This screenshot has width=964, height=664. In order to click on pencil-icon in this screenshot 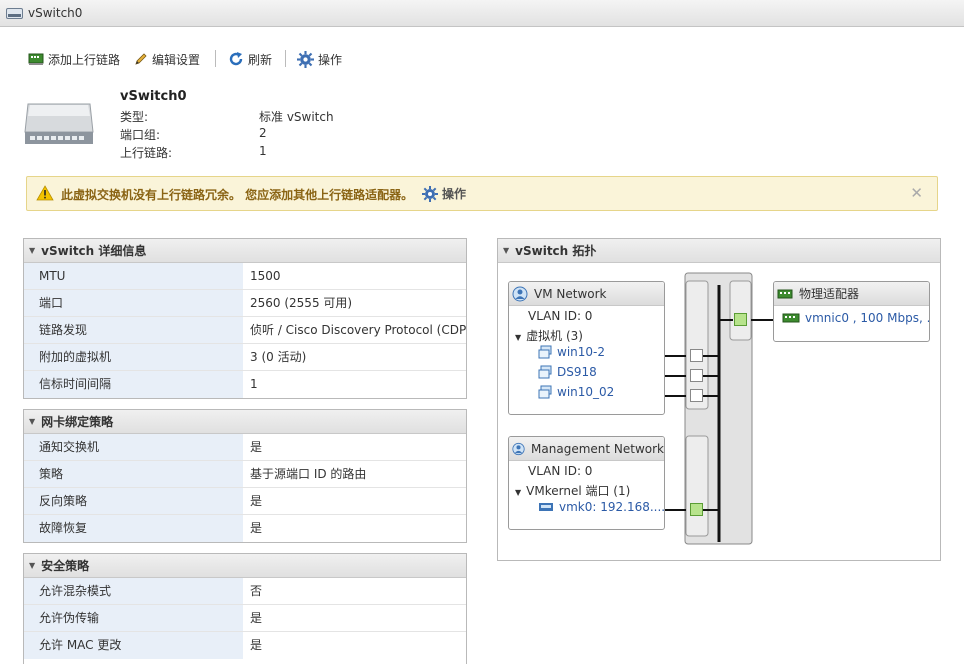, I will do `click(141, 59)`.